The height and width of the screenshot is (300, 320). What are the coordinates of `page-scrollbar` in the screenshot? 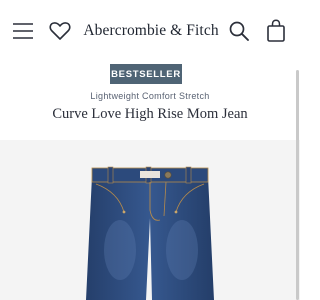 It's located at (297, 185).